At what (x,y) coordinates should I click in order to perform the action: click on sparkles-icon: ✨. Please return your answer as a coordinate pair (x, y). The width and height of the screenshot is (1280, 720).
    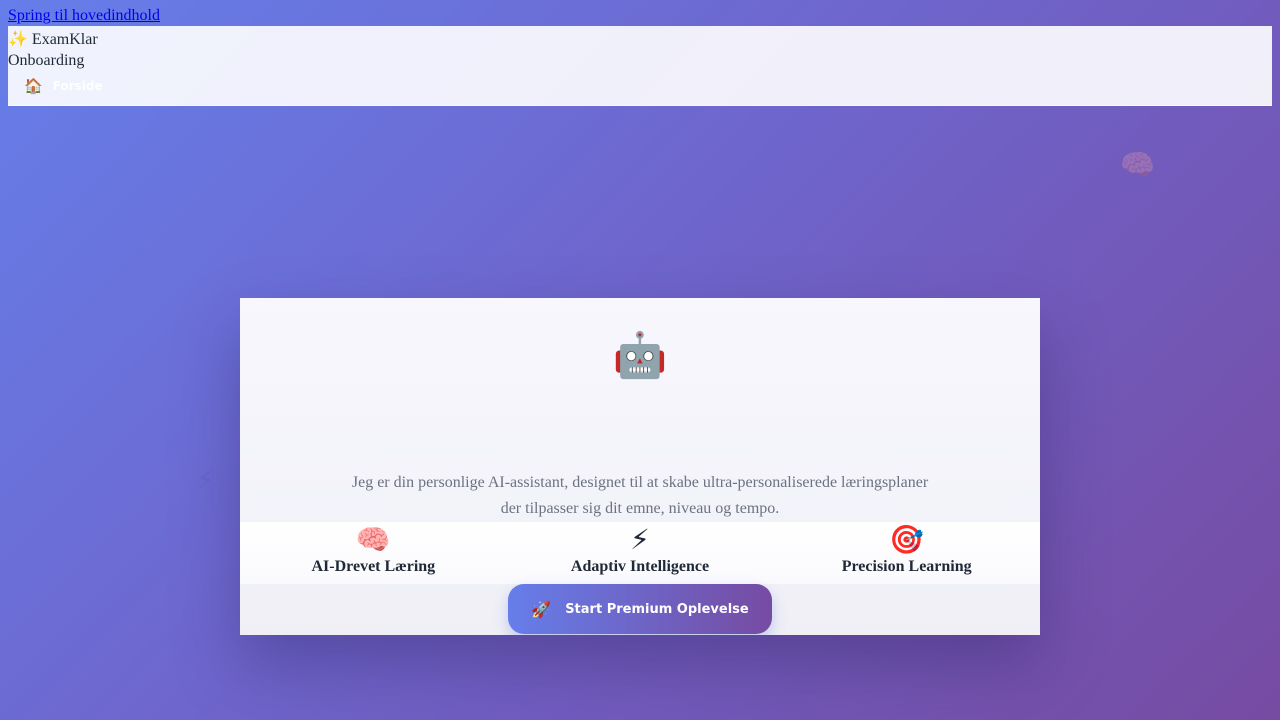
    Looking at the image, I should click on (18, 39).